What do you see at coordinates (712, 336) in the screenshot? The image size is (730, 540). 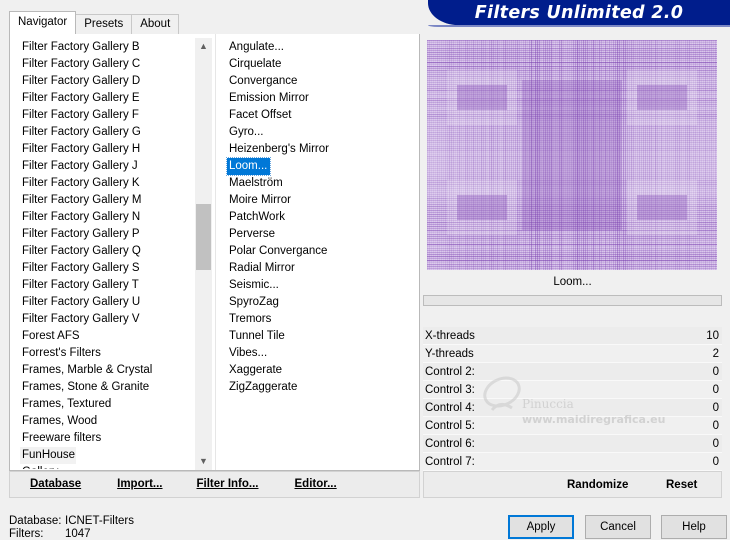 I see `control-value: 10` at bounding box center [712, 336].